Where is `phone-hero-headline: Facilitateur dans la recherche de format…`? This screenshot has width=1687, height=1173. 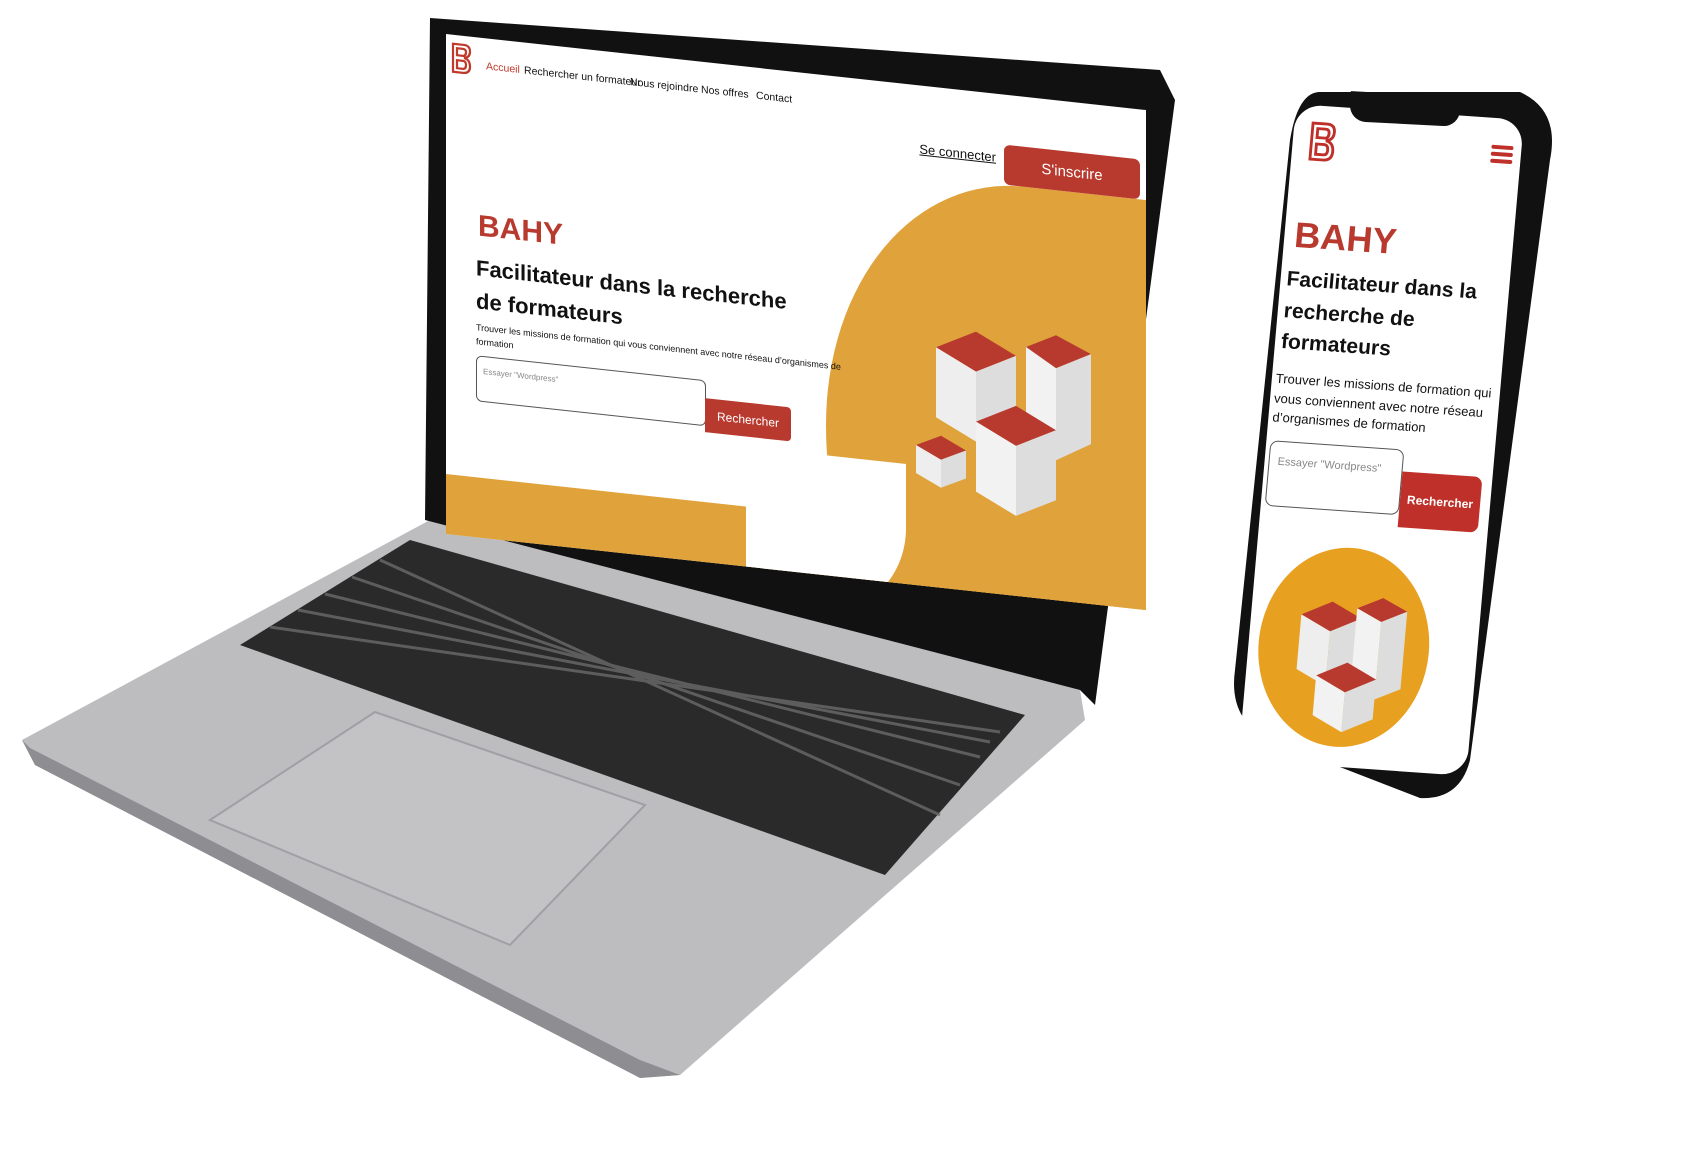 phone-hero-headline: Facilitateur dans la recherche de format… is located at coordinates (1379, 314).